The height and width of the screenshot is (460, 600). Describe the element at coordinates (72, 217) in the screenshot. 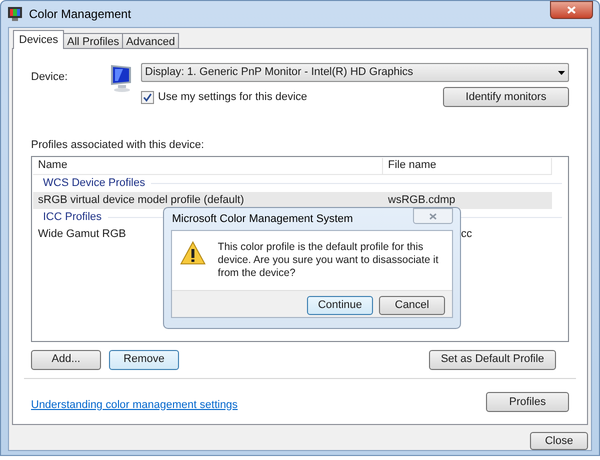

I see `group-heading: ICC Profiles` at that location.